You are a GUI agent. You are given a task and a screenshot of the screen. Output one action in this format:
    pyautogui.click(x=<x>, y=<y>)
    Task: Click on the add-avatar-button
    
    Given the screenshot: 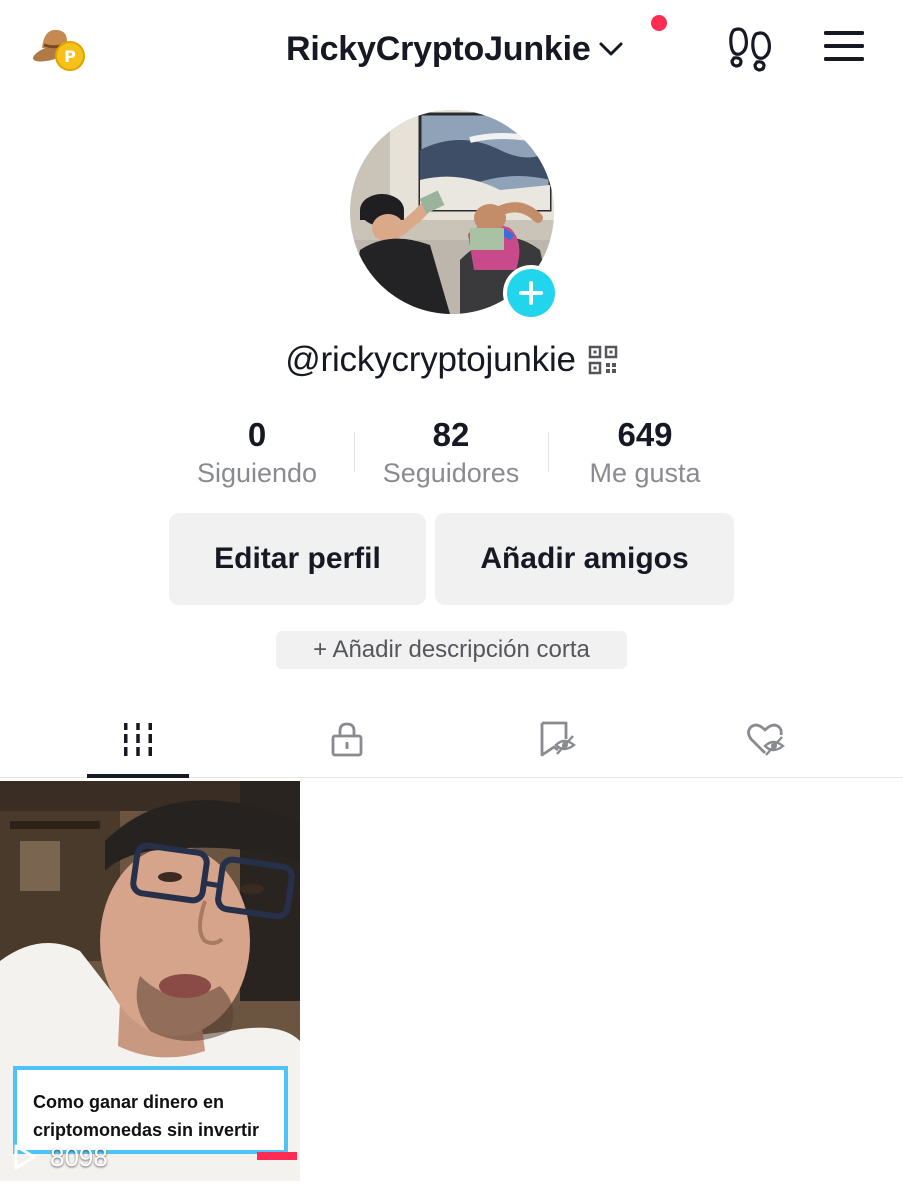 What is the action you would take?
    pyautogui.click(x=531, y=293)
    